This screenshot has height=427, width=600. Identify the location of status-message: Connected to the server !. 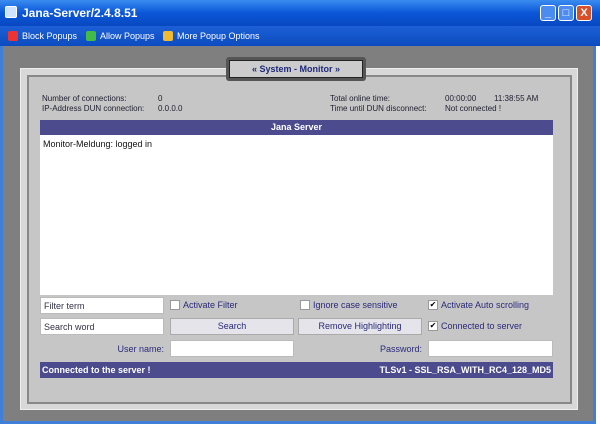
(96, 370).